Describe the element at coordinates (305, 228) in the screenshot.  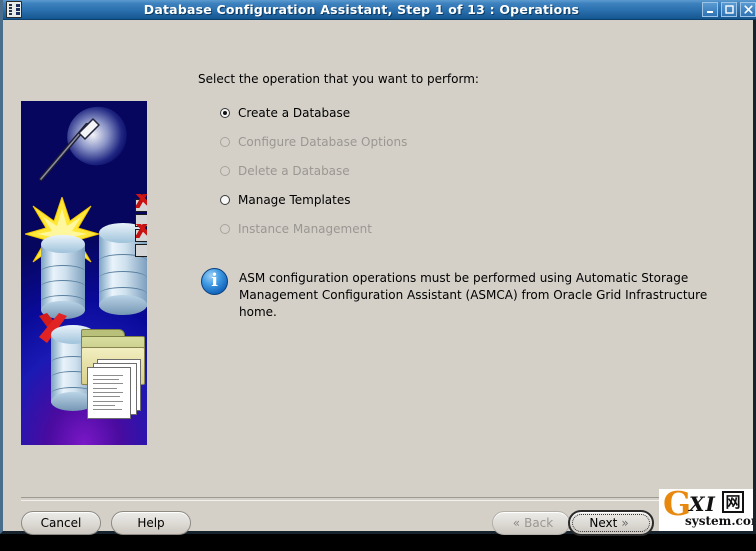
I see `radio-label: Instance Management` at that location.